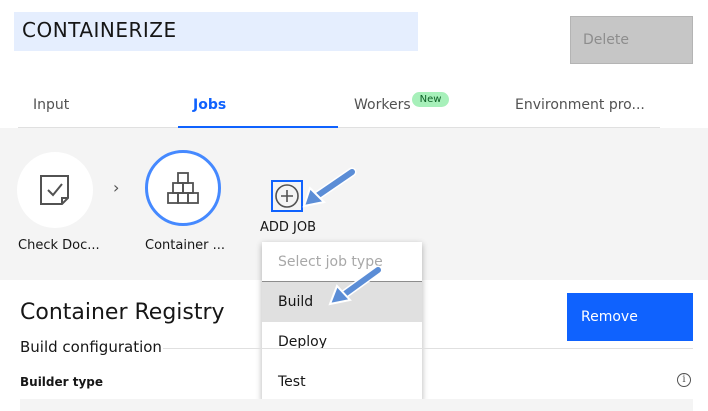 The image size is (708, 411). What do you see at coordinates (356, 405) in the screenshot?
I see `builder-type-select` at bounding box center [356, 405].